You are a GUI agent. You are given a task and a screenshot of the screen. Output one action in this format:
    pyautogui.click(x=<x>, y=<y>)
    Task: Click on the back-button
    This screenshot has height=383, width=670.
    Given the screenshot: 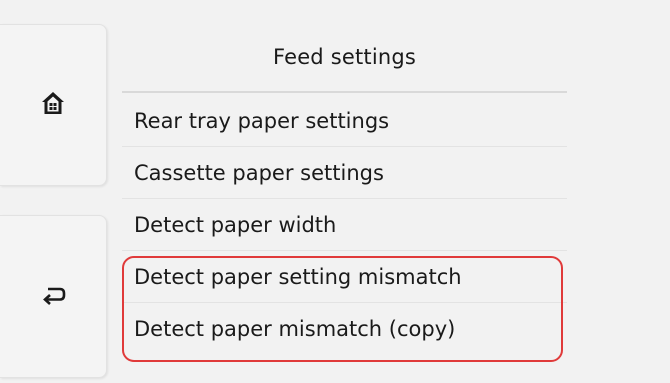 What is the action you would take?
    pyautogui.click(x=53, y=296)
    